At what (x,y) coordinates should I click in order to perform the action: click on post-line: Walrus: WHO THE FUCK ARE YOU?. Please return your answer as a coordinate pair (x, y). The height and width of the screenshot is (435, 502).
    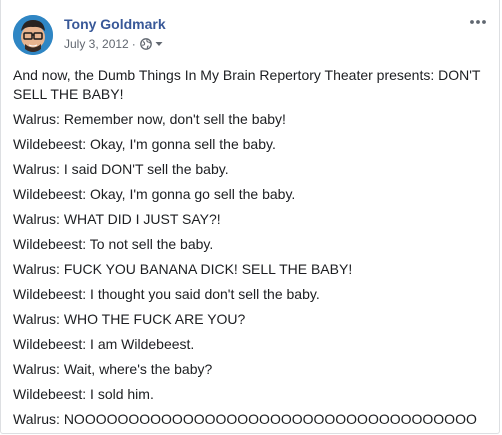
    Looking at the image, I should click on (129, 319).